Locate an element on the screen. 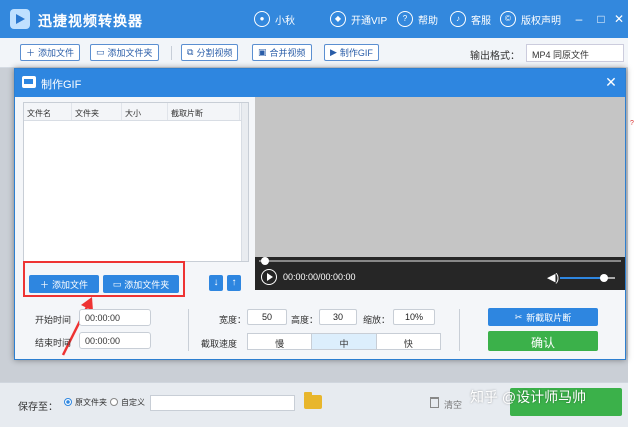 The image size is (640, 427). height-input: 30 is located at coordinates (338, 317).